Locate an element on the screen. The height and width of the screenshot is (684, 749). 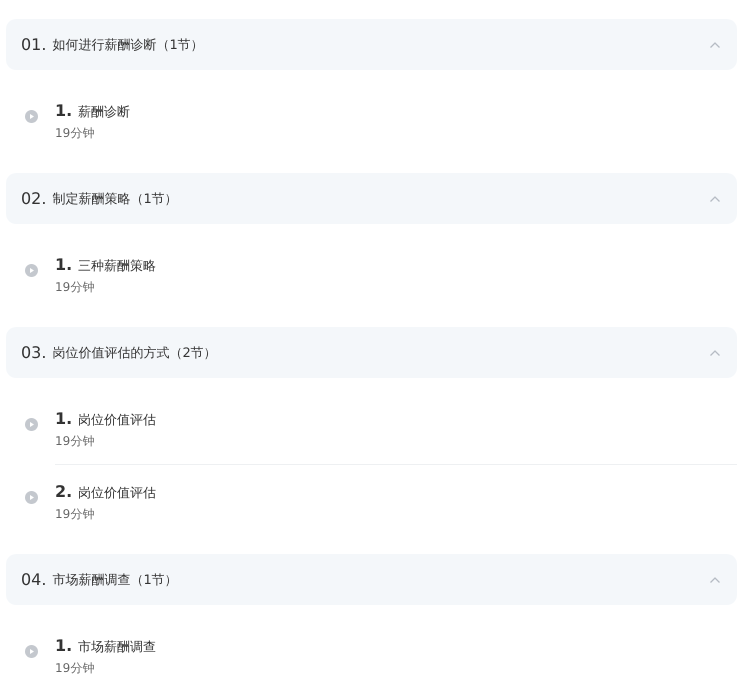
section-number: 04. is located at coordinates (33, 579).